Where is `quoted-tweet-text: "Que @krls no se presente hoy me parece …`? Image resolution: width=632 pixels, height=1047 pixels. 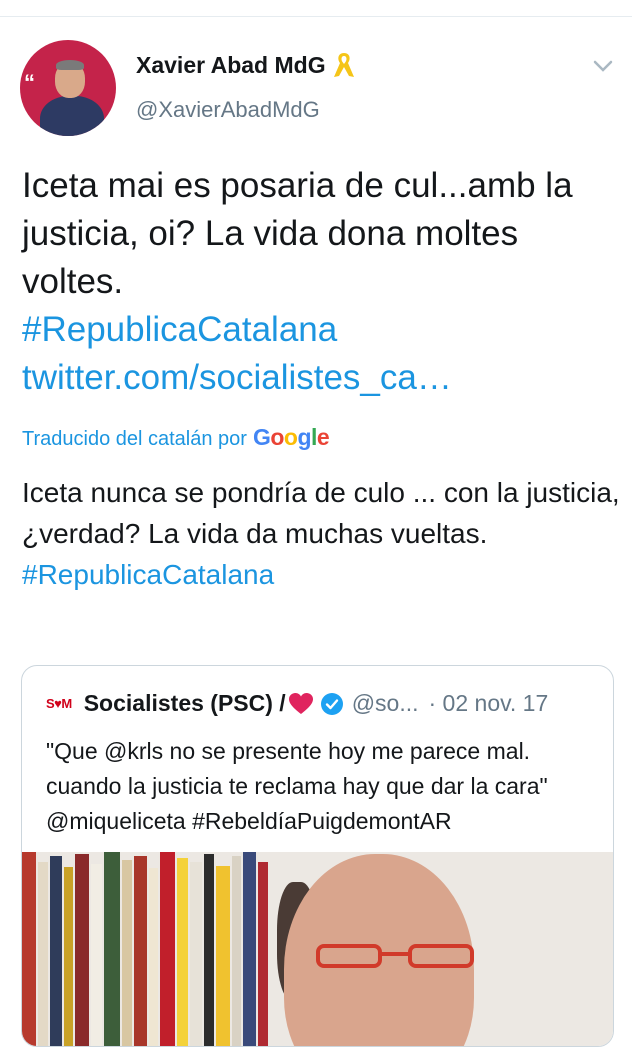
quoted-tweet-text: "Que @krls no se presente hoy me parece … is located at coordinates (297, 786).